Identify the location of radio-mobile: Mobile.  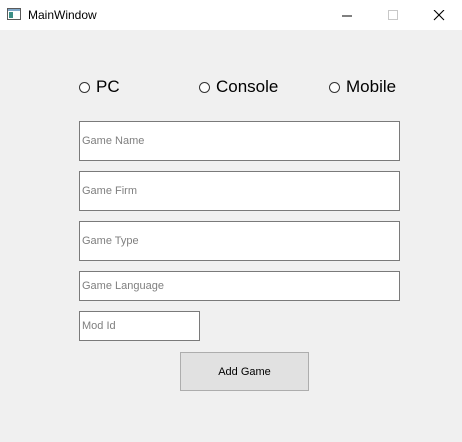
(362, 87).